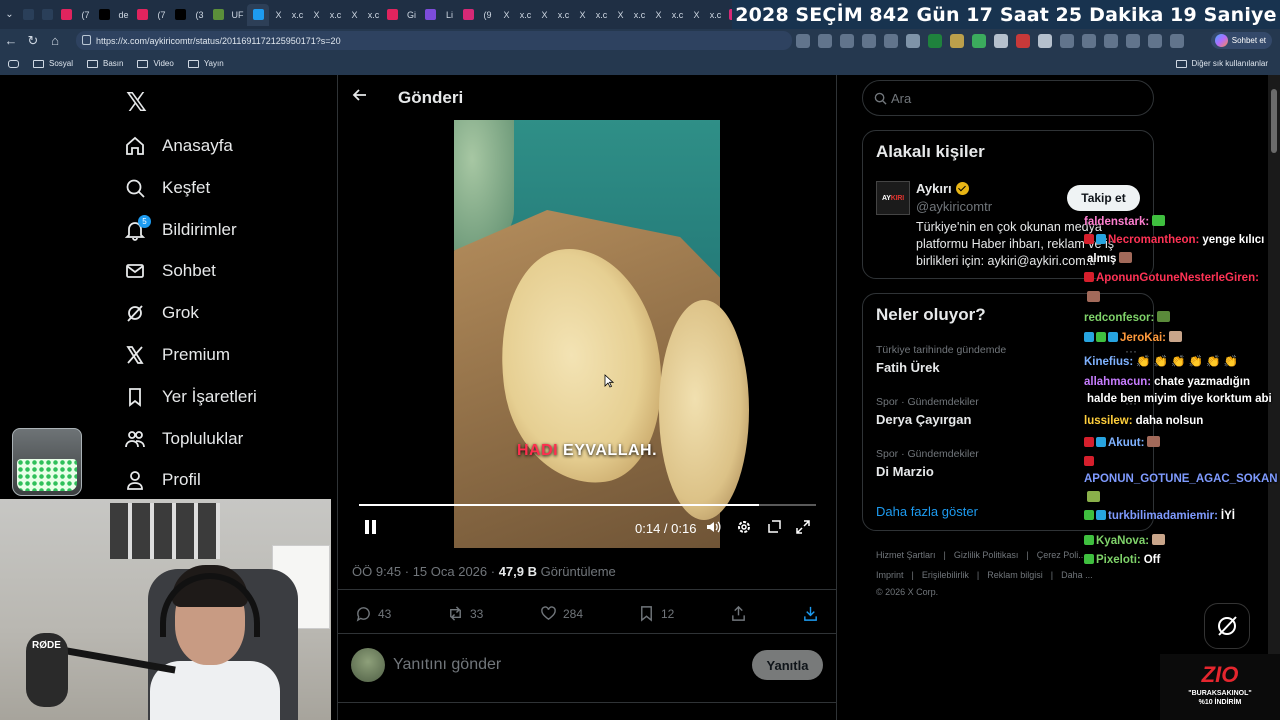 The height and width of the screenshot is (720, 1280). Describe the element at coordinates (1221, 63) in the screenshot. I see `other-bookmarks: Diğer sık kullanılanlar` at that location.